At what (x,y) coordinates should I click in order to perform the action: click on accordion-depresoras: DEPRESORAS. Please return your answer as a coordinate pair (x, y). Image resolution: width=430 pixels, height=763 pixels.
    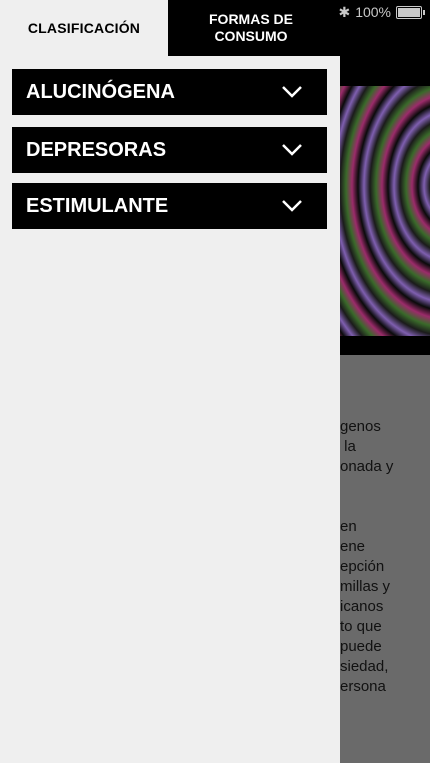
    Looking at the image, I should click on (169, 150).